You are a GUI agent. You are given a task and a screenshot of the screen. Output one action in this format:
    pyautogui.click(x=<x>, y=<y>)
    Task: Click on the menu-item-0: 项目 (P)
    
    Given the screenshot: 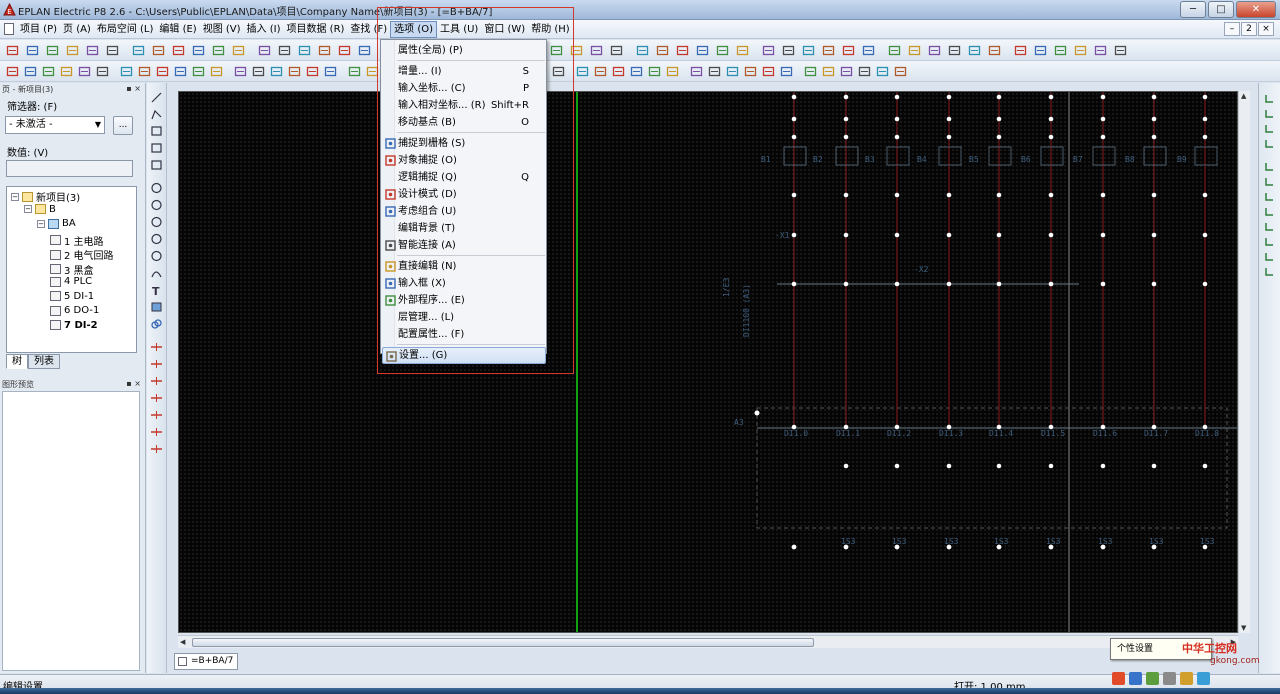 What is the action you would take?
    pyautogui.click(x=38, y=29)
    